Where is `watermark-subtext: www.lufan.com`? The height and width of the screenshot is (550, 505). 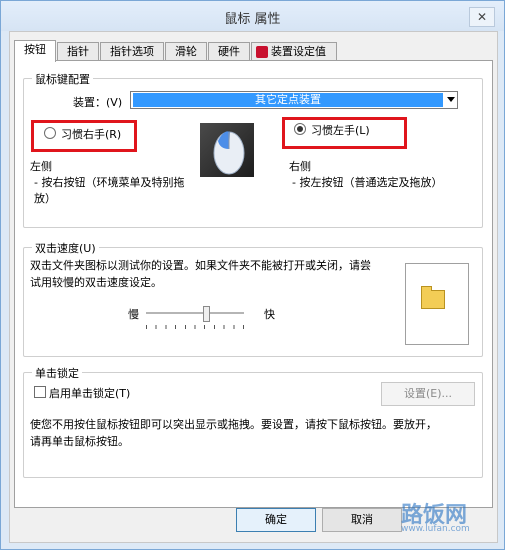 watermark-subtext: www.lufan.com is located at coordinates (435, 529).